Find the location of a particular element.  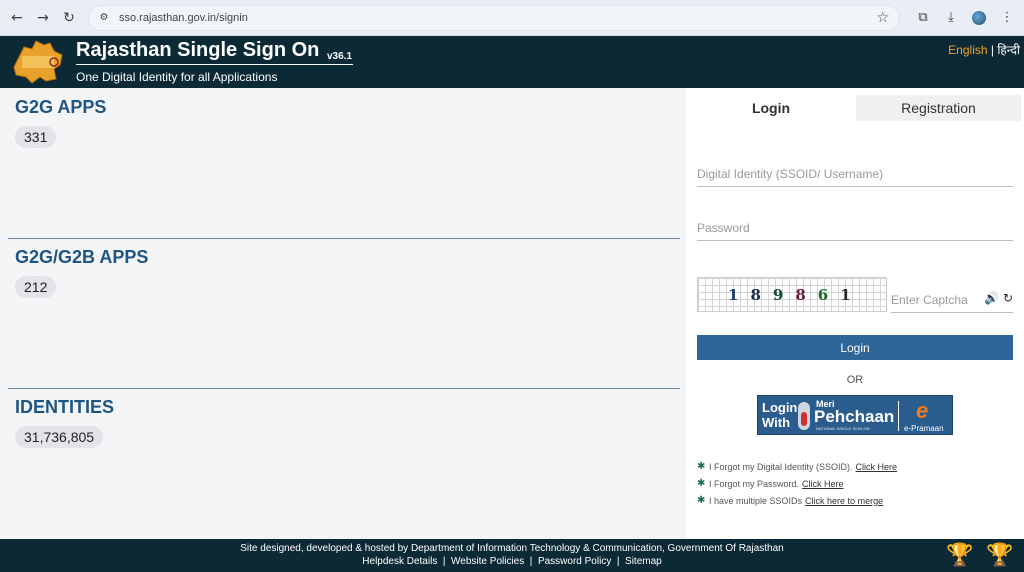

profile-avatar is located at coordinates (979, 18).